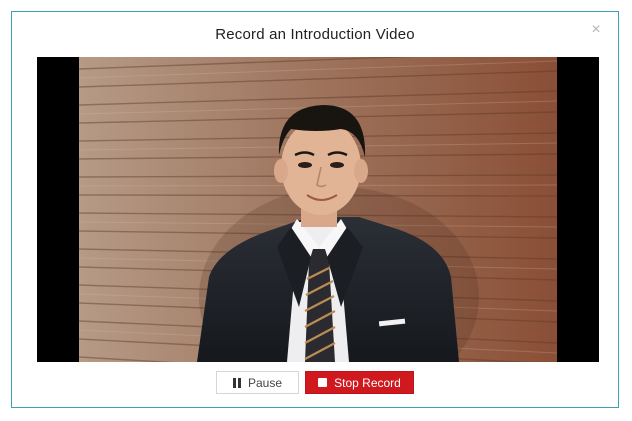  Describe the element at coordinates (236, 382) in the screenshot. I see `pause-icon` at that location.